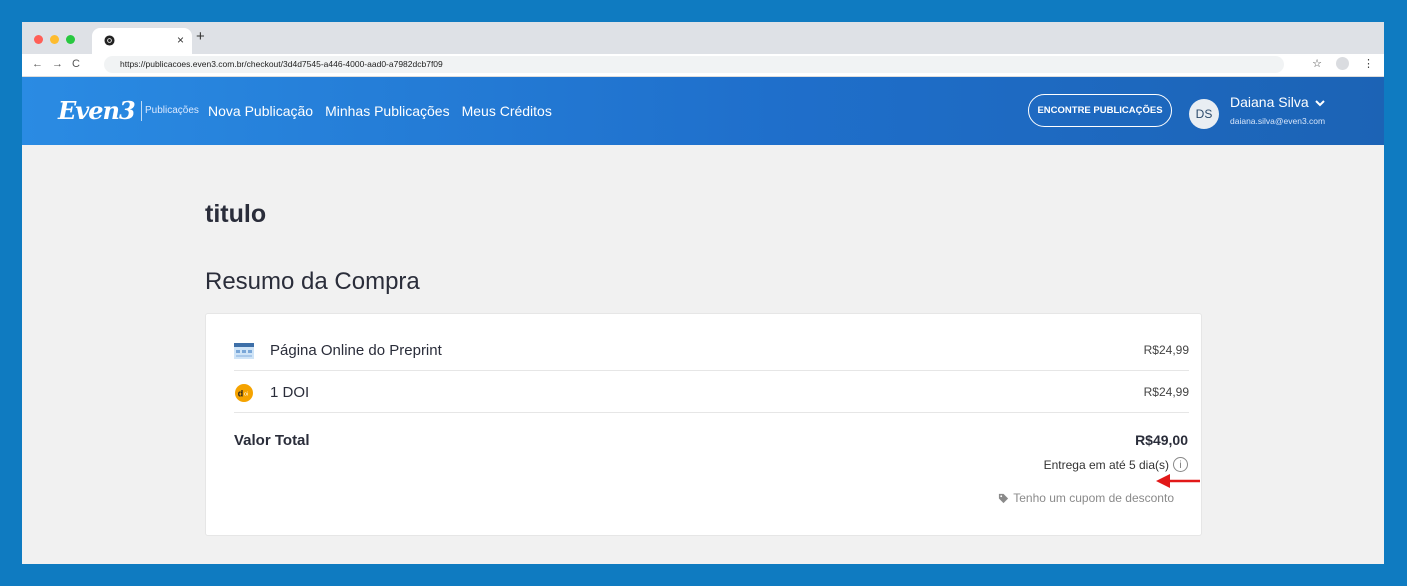 Image resolution: width=1407 pixels, height=586 pixels. What do you see at coordinates (711, 351) in the screenshot?
I see `order-item: Página Online do Preprint R$24,99` at bounding box center [711, 351].